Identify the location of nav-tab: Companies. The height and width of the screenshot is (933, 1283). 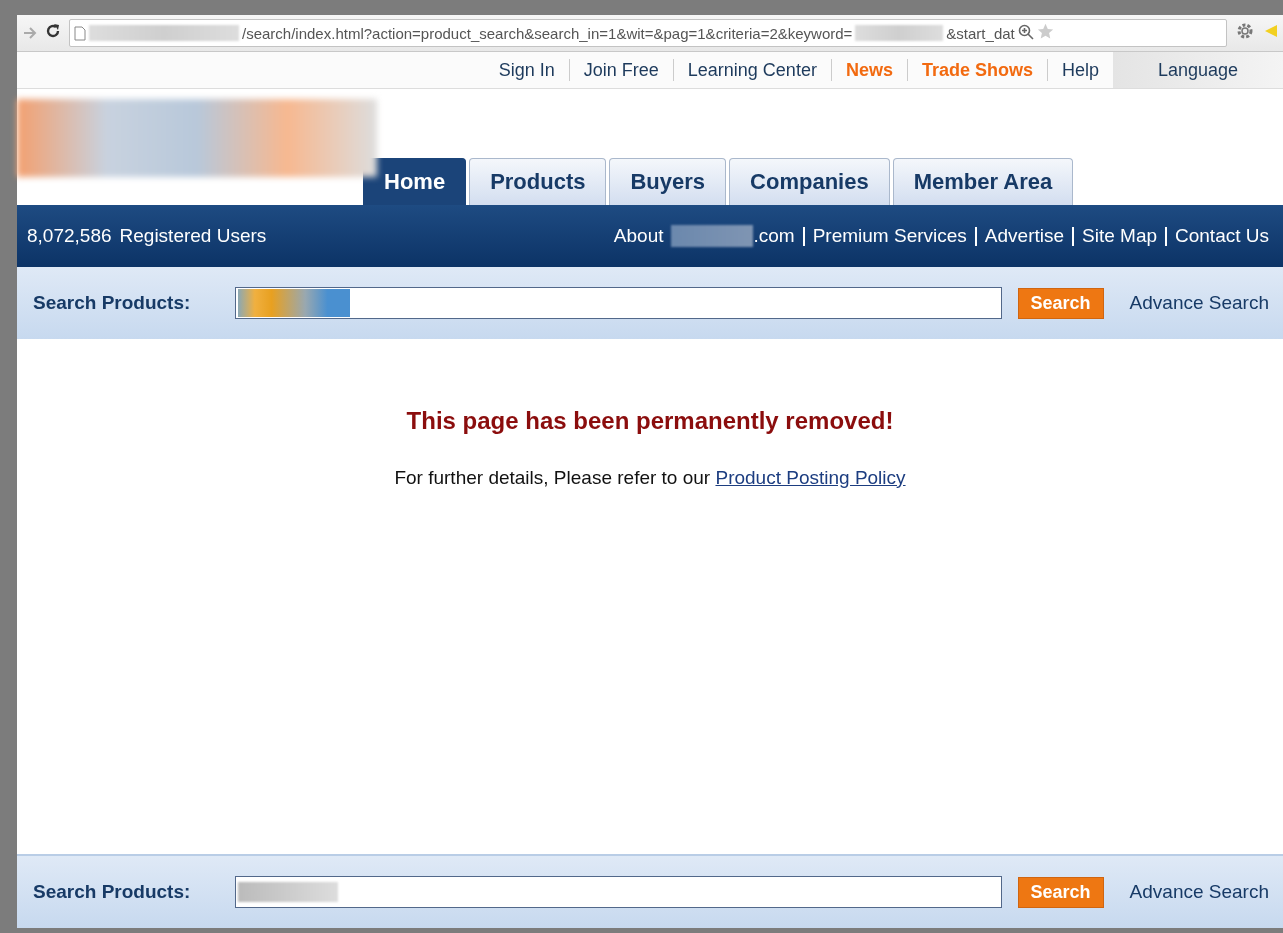
(809, 181).